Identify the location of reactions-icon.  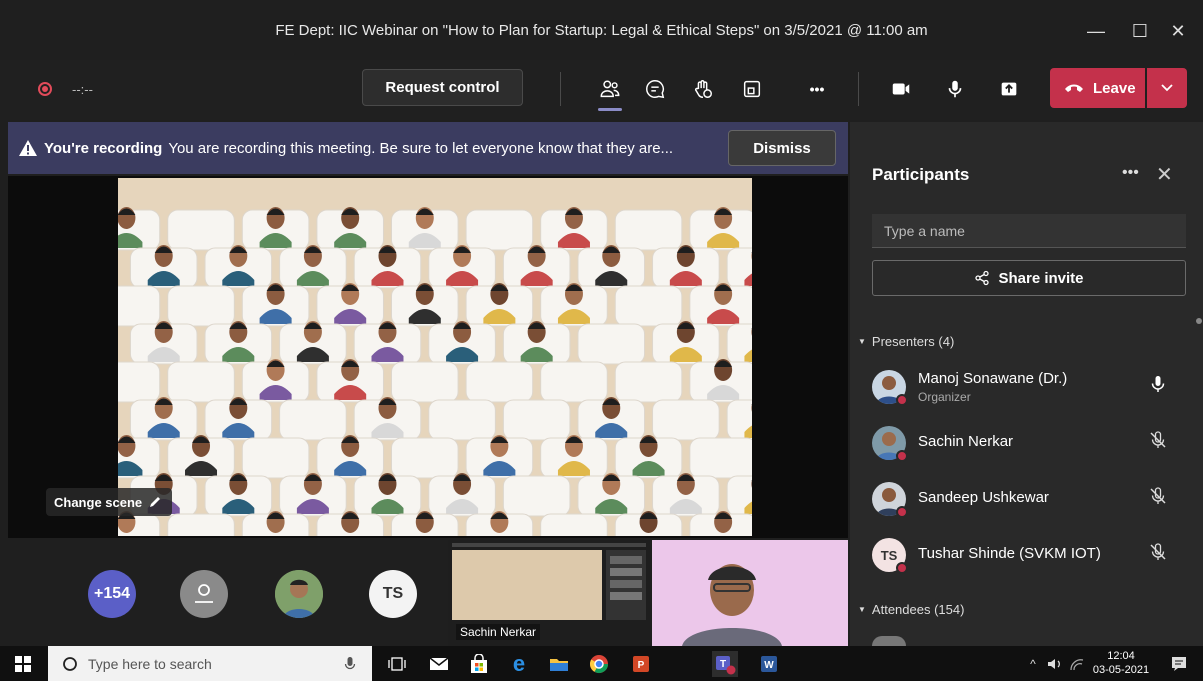
(703, 89).